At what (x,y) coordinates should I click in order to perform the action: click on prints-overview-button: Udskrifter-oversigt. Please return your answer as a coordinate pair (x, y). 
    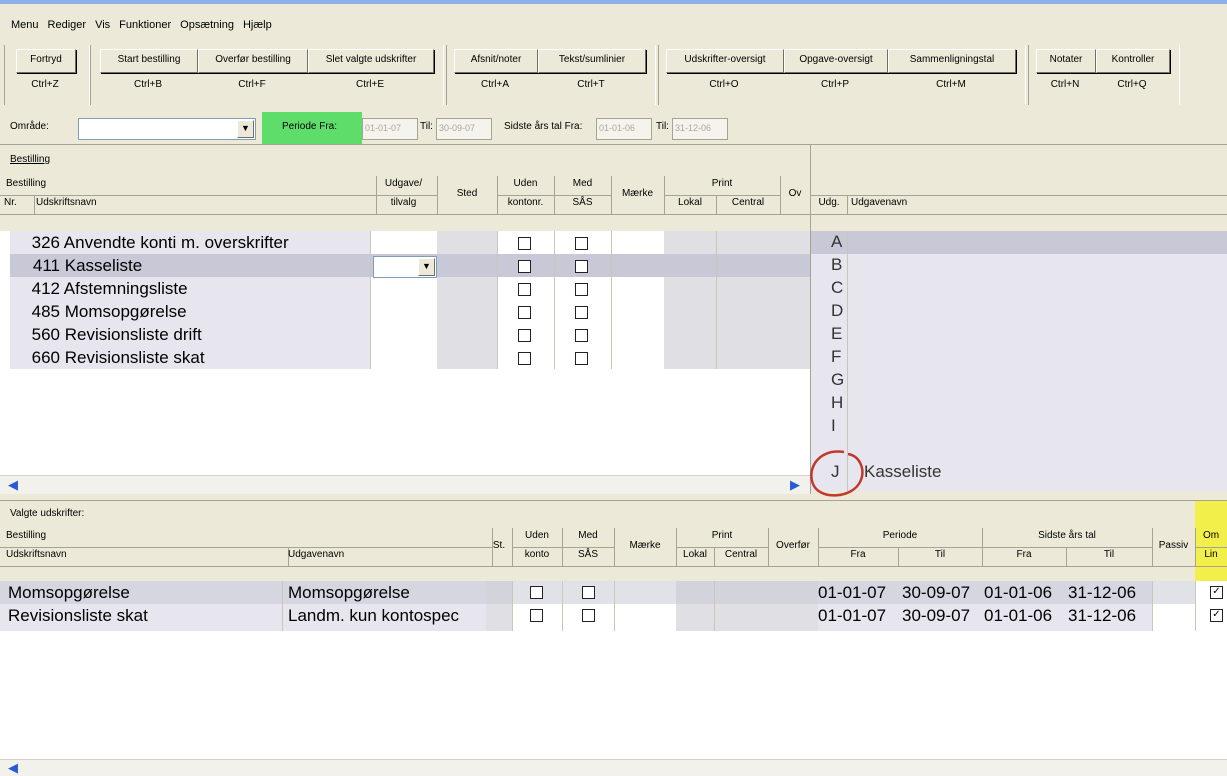
    Looking at the image, I should click on (725, 61).